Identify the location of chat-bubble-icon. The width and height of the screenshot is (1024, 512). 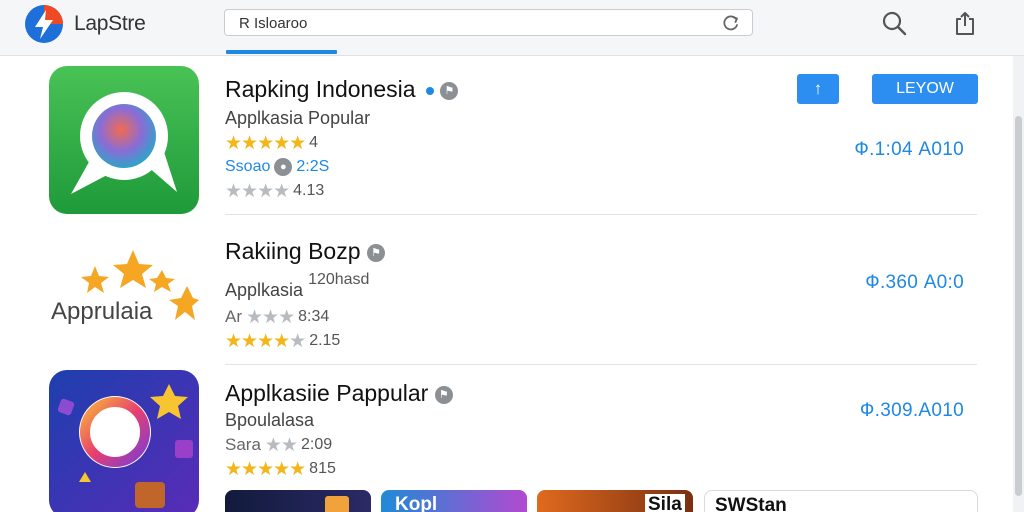
(124, 140).